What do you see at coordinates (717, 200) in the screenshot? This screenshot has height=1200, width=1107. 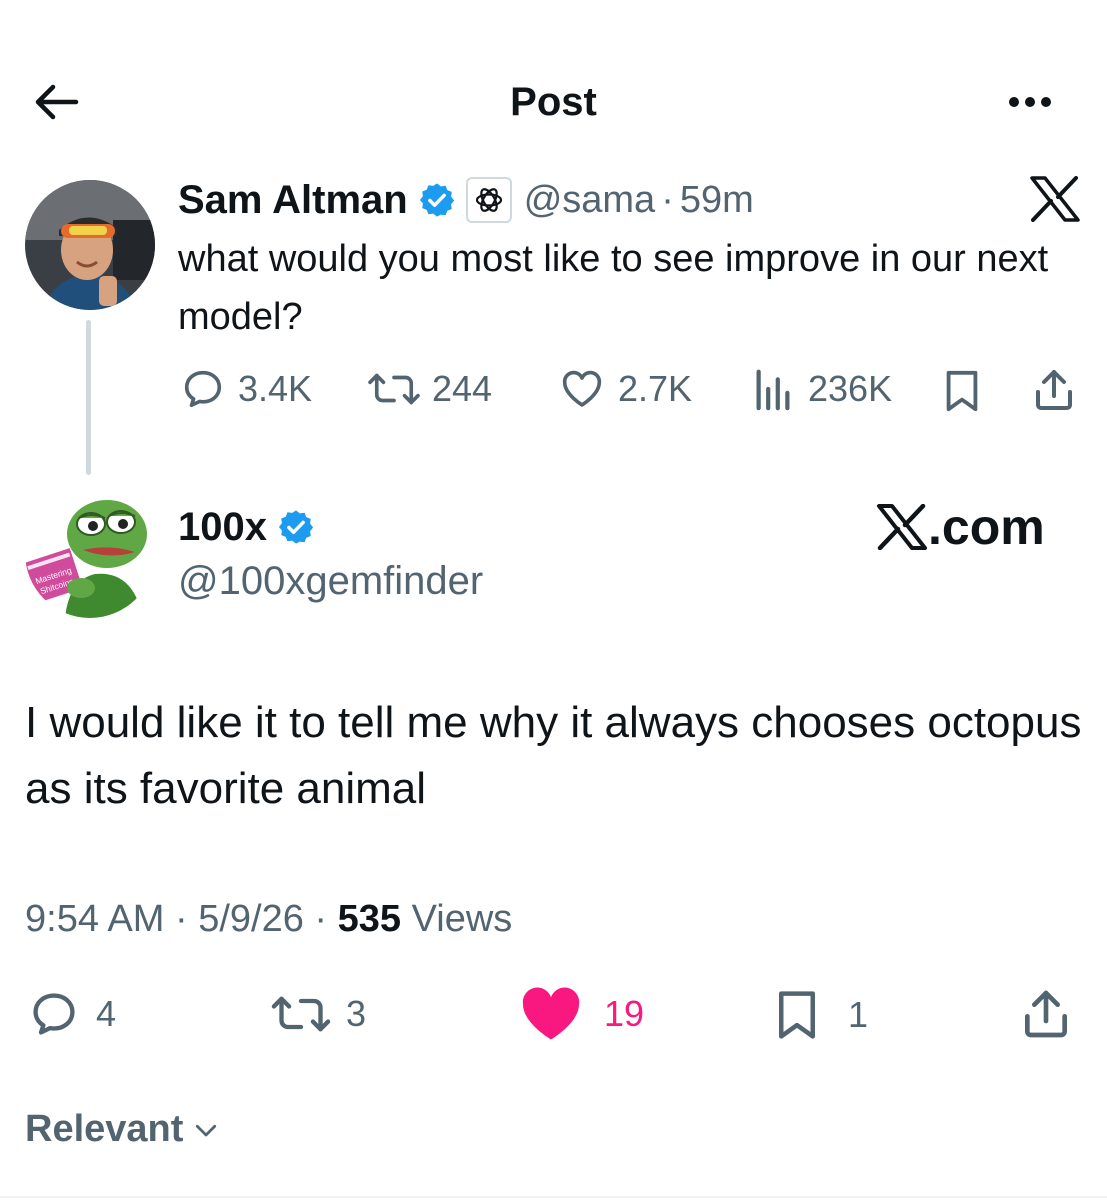 I see `post-time-ago: 59m` at bounding box center [717, 200].